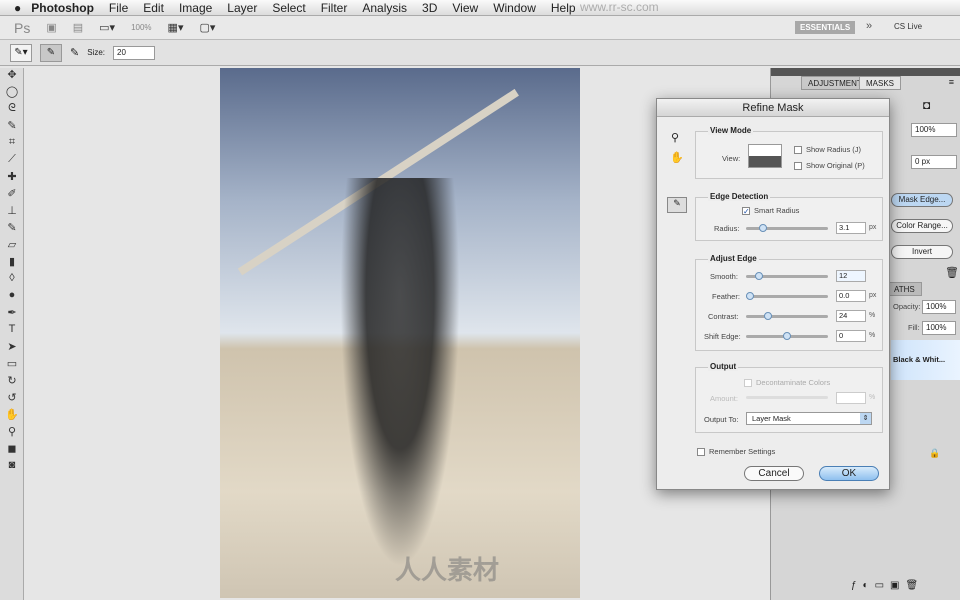 The width and height of the screenshot is (960, 600). Describe the element at coordinates (12, 314) in the screenshot. I see `pen-tool-icon: ✒` at that location.